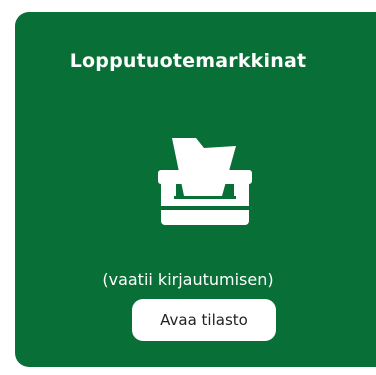  I want to click on open-statistics-button: Avaa tilasto, so click(204, 320).